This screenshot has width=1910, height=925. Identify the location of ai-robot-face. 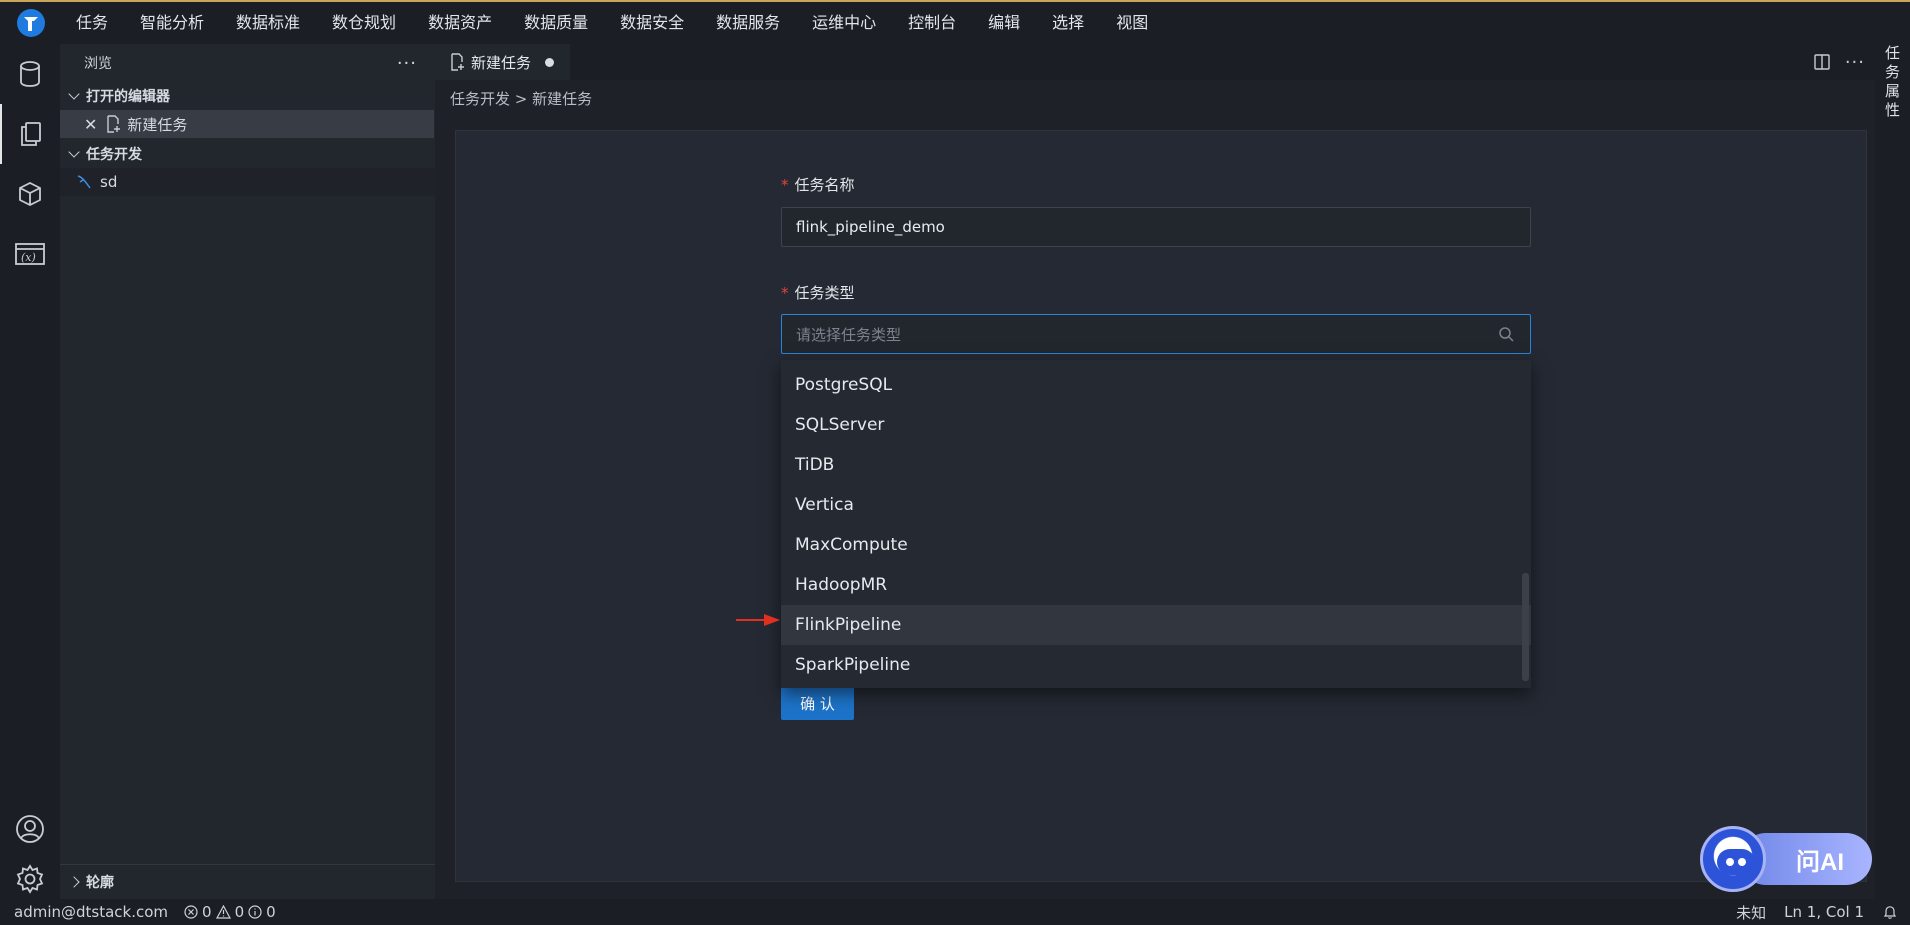
(1736, 862).